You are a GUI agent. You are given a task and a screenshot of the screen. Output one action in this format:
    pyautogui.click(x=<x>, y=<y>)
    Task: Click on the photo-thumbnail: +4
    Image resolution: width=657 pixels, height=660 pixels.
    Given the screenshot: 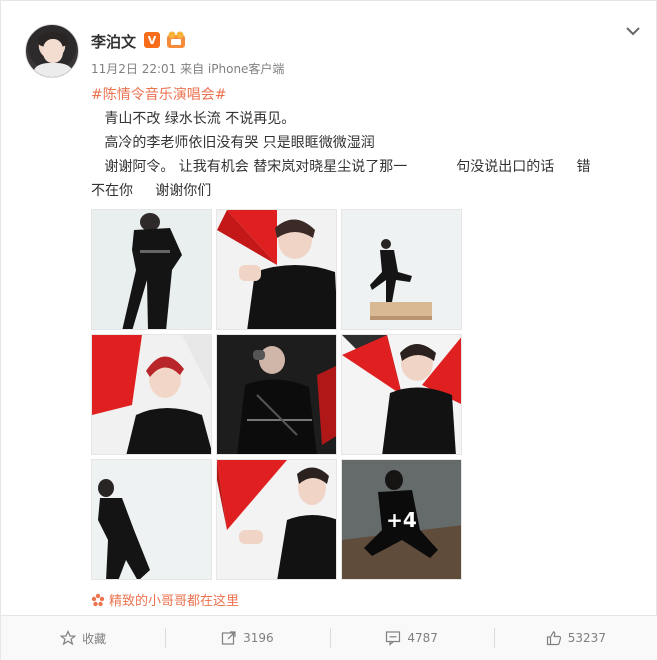 What is the action you would take?
    pyautogui.click(x=401, y=519)
    